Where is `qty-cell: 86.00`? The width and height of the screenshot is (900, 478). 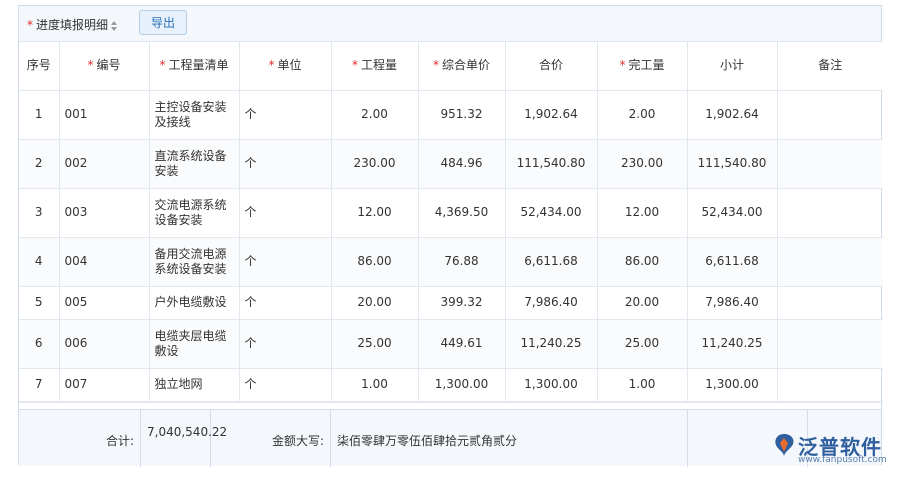 qty-cell: 86.00 is located at coordinates (374, 261).